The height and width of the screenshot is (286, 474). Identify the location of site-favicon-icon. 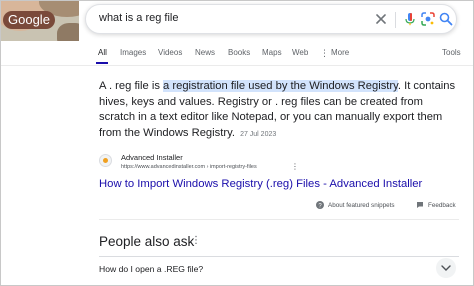
(105, 160).